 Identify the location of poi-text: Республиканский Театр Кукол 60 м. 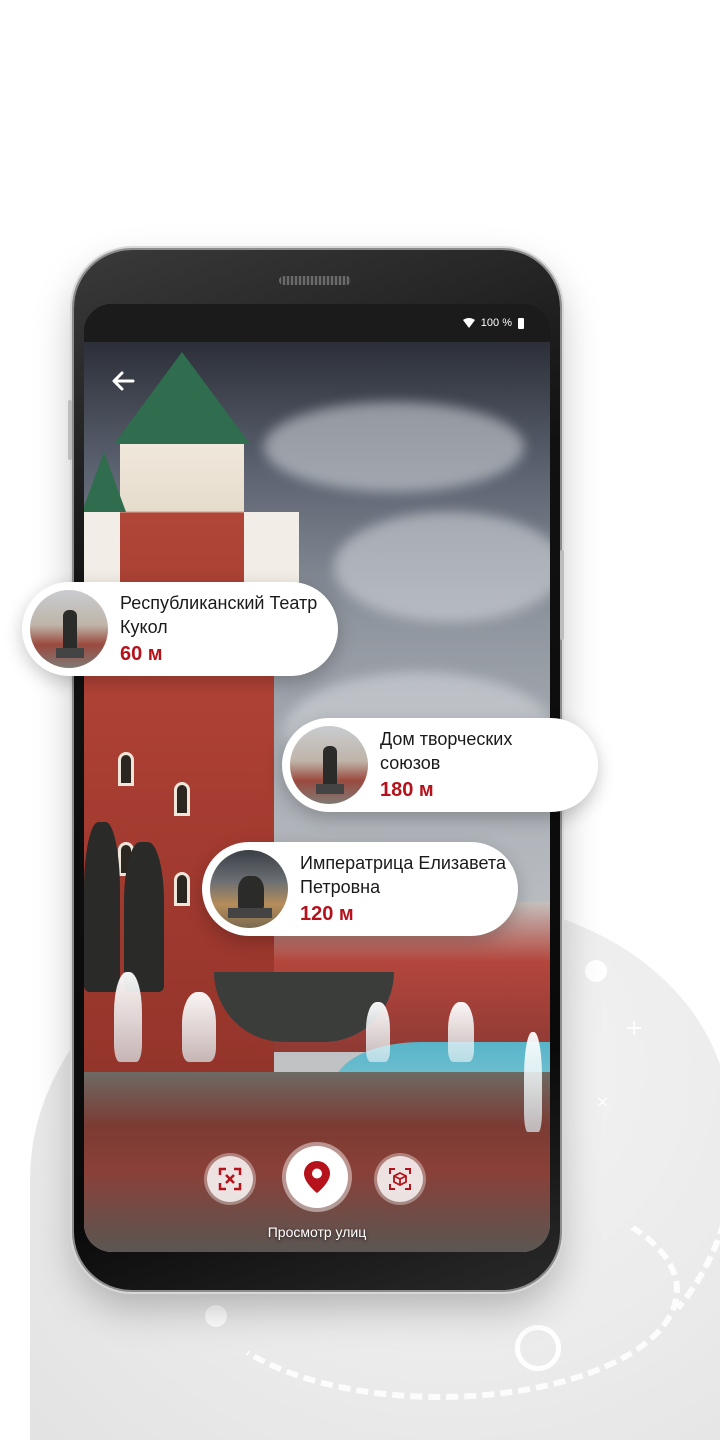
(225, 629).